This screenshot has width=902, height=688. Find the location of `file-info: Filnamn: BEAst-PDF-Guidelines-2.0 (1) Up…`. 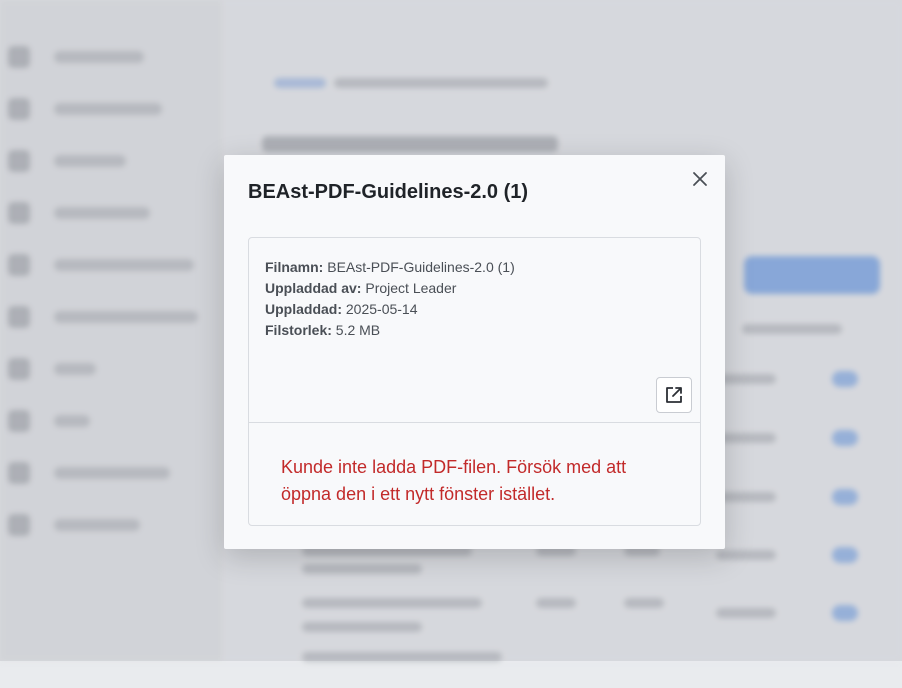

file-info: Filnamn: BEAst-PDF-Guidelines-2.0 (1) Up… is located at coordinates (390, 299).